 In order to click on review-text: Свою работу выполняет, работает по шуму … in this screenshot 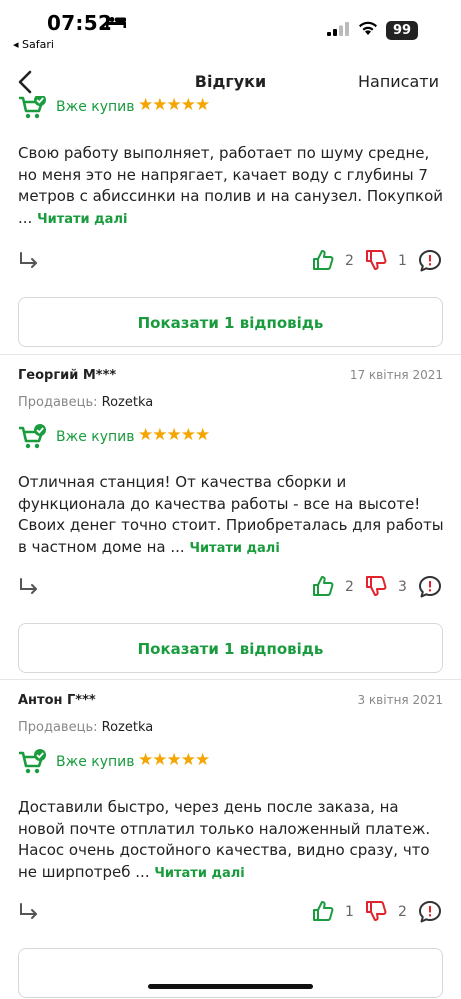, I will do `click(233, 186)`.